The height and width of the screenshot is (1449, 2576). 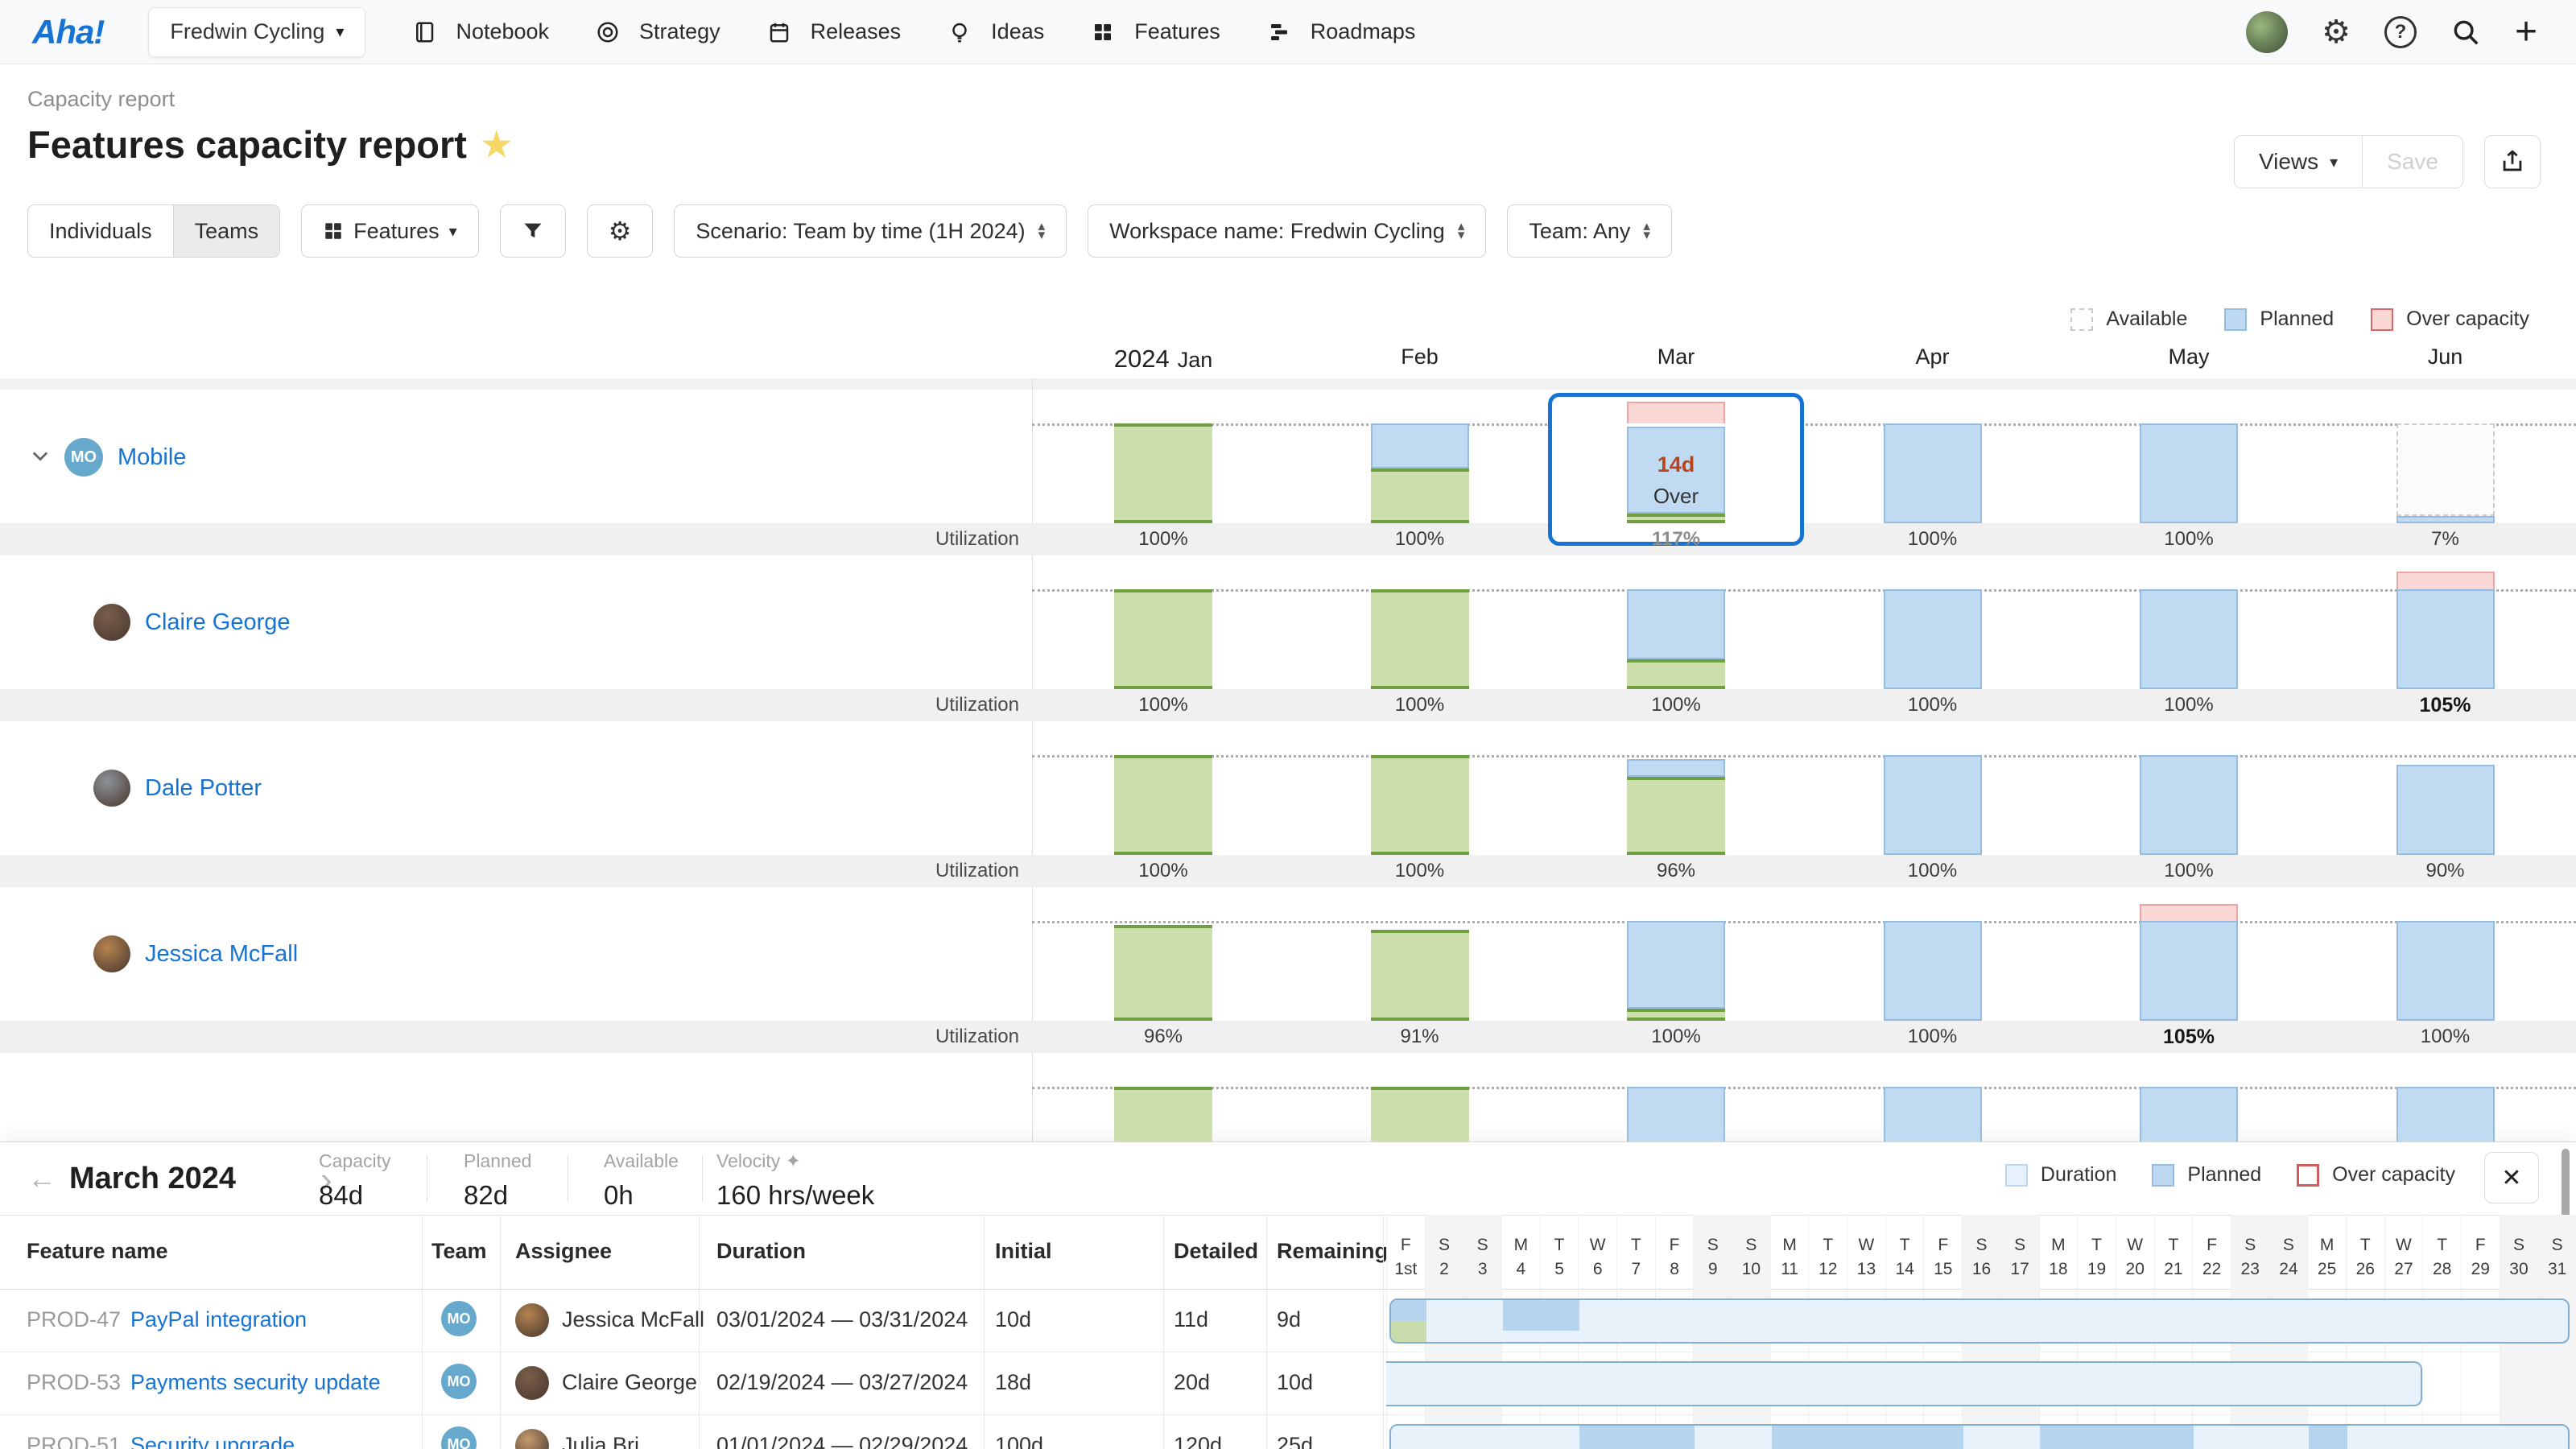 What do you see at coordinates (2400, 31) in the screenshot?
I see `help-icon: ?` at bounding box center [2400, 31].